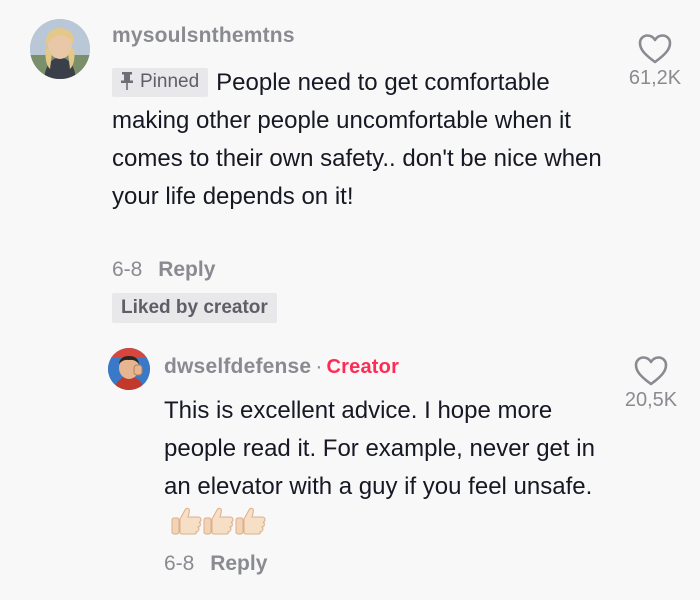  I want to click on reply-avatar, so click(129, 369).